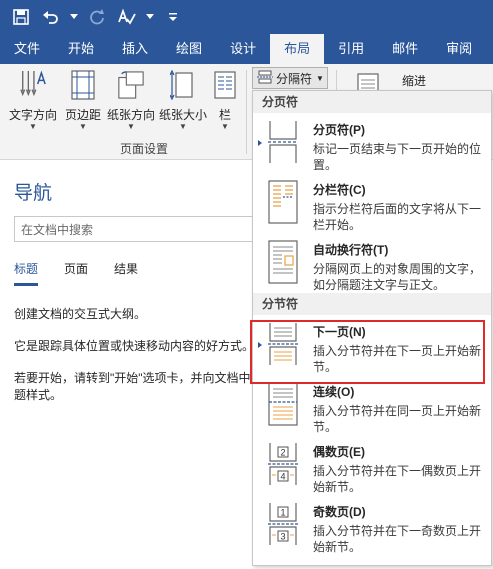 This screenshot has height=569, width=493. What do you see at coordinates (183, 85) in the screenshot?
I see `size-icon` at bounding box center [183, 85].